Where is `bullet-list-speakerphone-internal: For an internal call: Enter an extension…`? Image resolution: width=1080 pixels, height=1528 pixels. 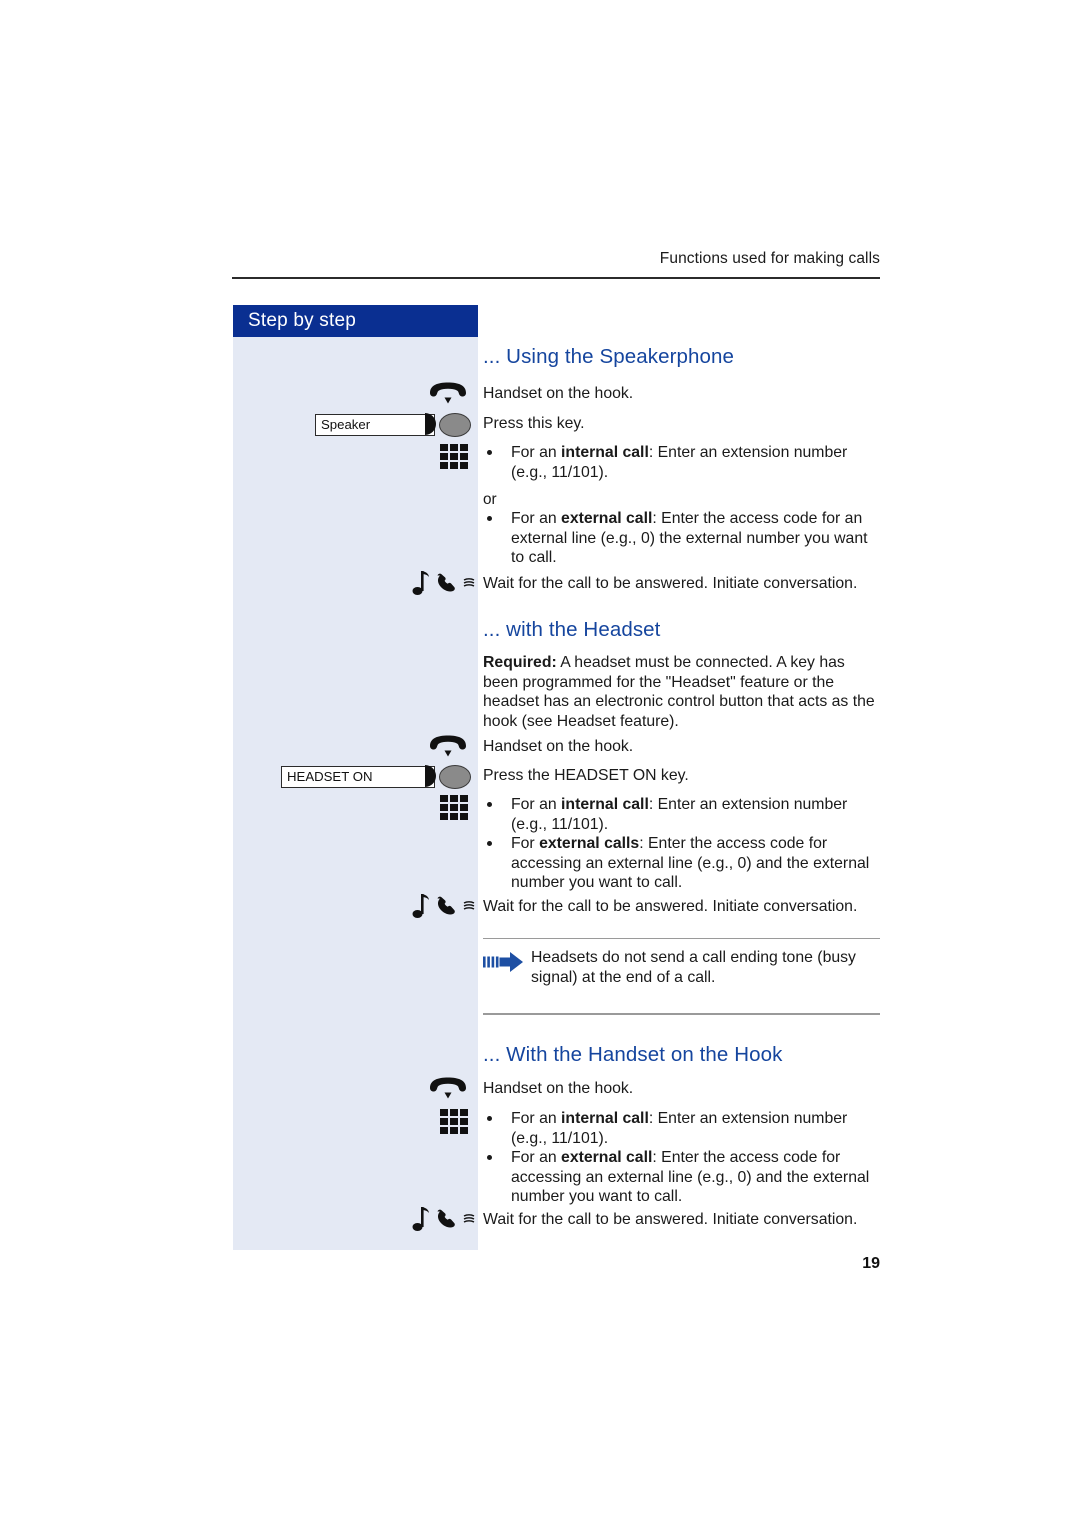
bullet-list-speakerphone-internal: For an internal call: Enter an extension… is located at coordinates (683, 462).